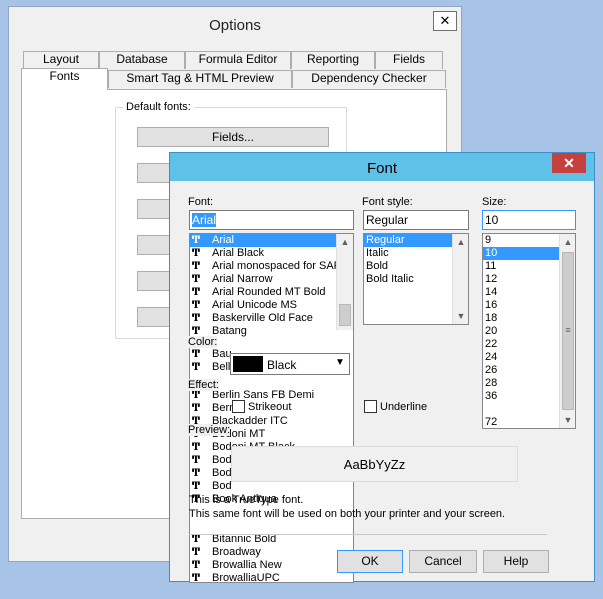 Image resolution: width=603 pixels, height=599 pixels. What do you see at coordinates (445, 21) in the screenshot?
I see `options-close-button: ✕` at bounding box center [445, 21].